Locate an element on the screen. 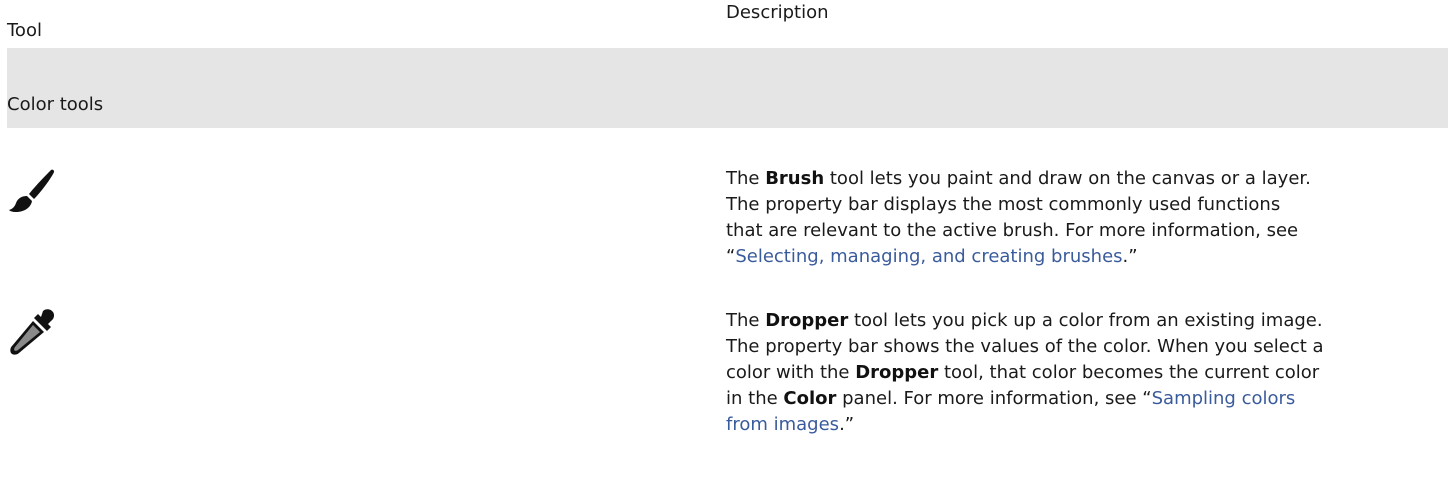  link-sampling-colors: Sampling colors is located at coordinates (1224, 398).